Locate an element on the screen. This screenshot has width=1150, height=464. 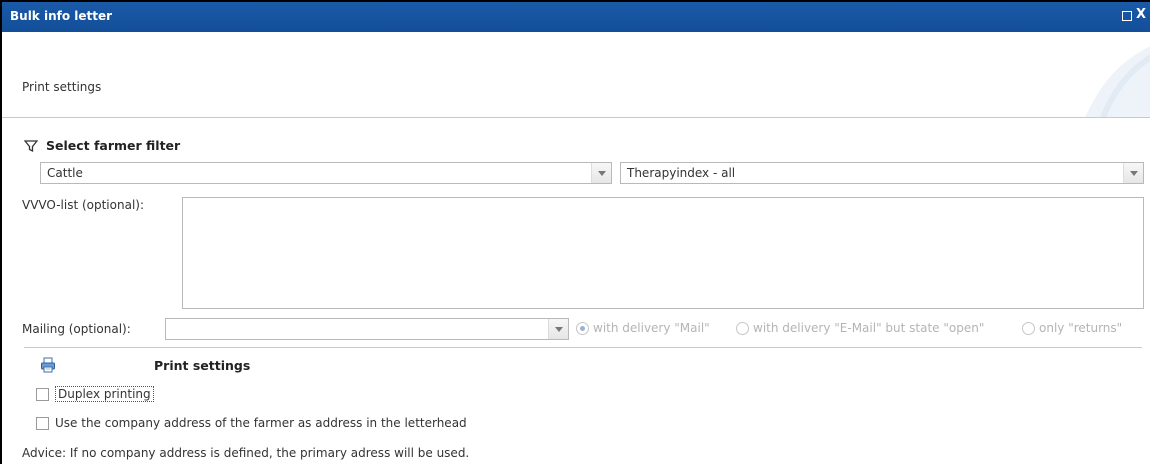
duplex-printing-option: Duplex printing is located at coordinates (95, 394).